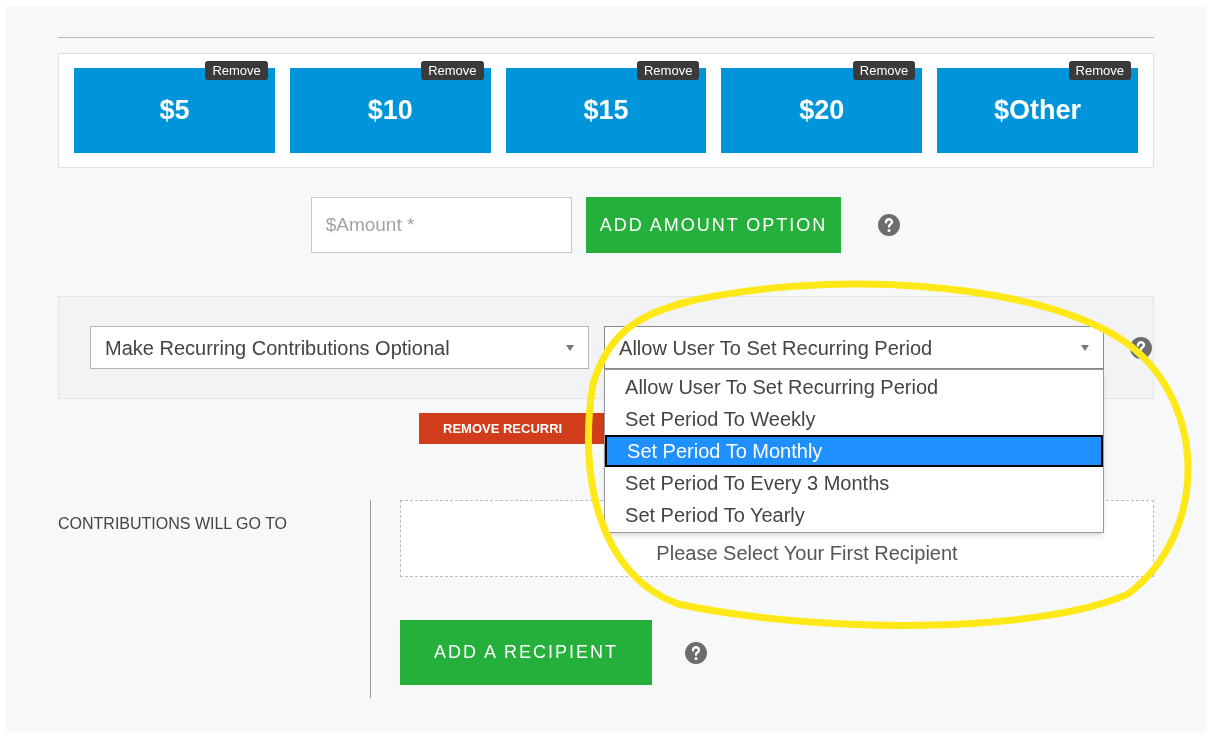 The height and width of the screenshot is (738, 1212). What do you see at coordinates (173, 524) in the screenshot?
I see `recipients-label: CONTRIBUTIONS WILL GO TO` at bounding box center [173, 524].